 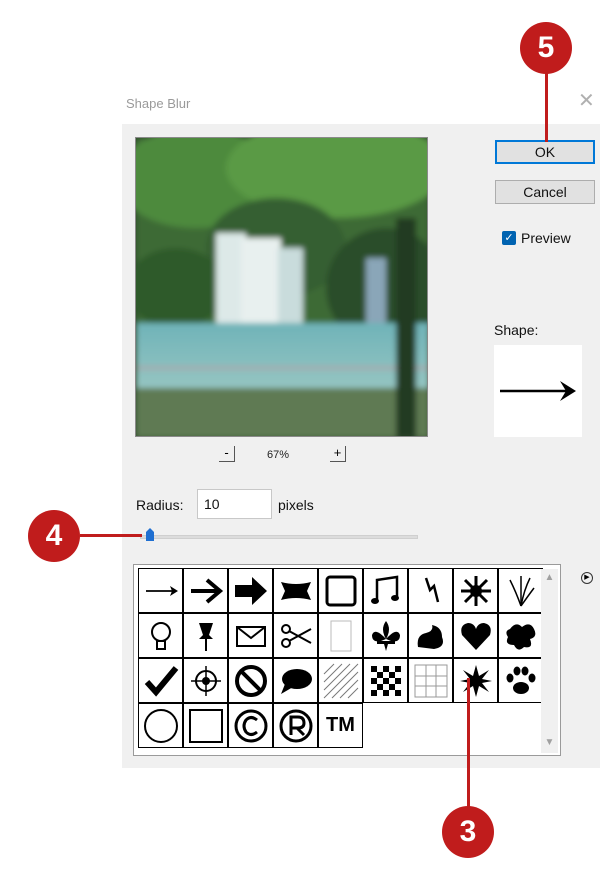 I want to click on banner-shape-cell, so click(x=295, y=590).